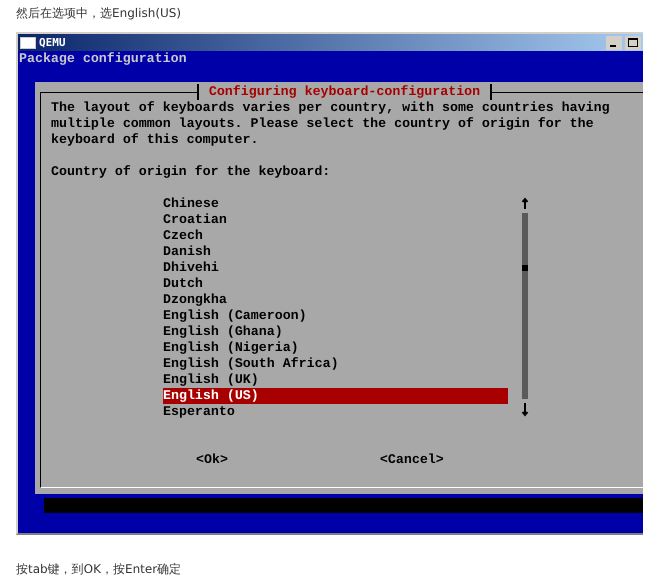 The height and width of the screenshot is (581, 661). I want to click on list-item: English (US), so click(335, 396).